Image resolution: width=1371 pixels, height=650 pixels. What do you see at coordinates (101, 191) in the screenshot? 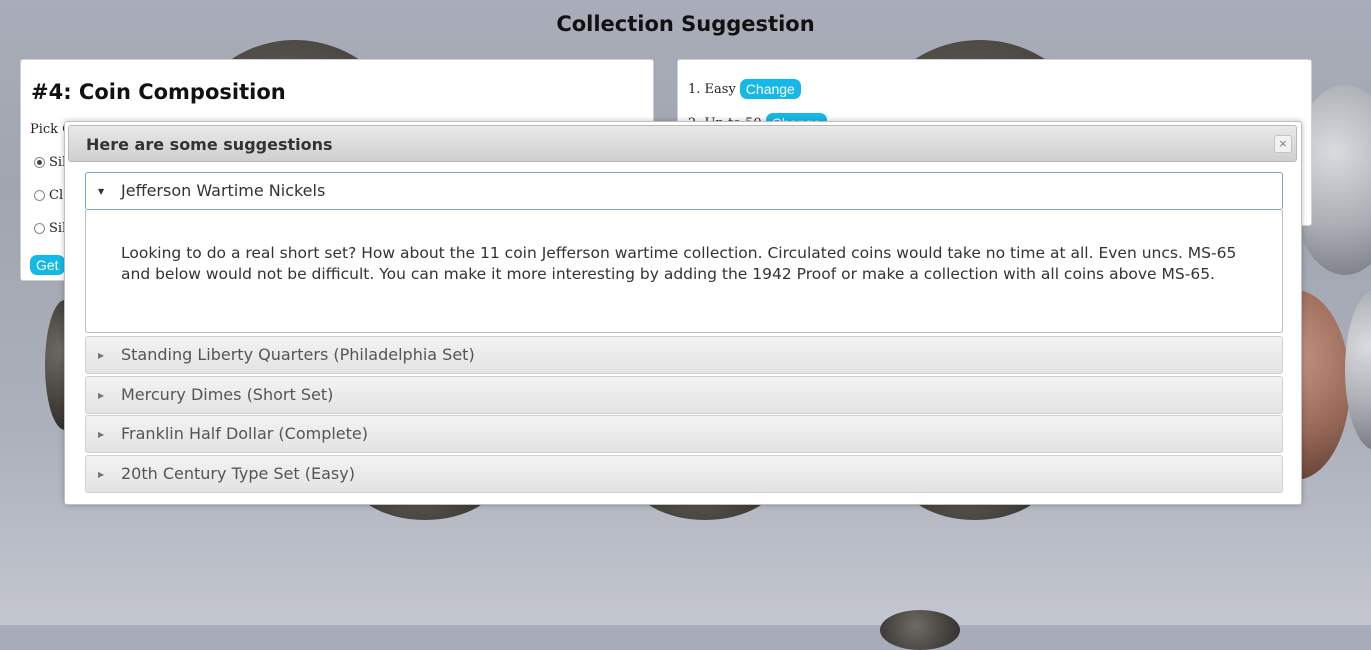
I see `chevron-down-icon: ▼` at bounding box center [101, 191].